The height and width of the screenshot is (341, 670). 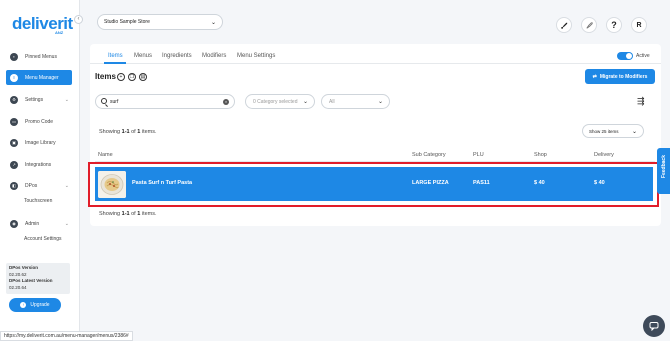 I want to click on sidebar-item-label: Image Library, so click(x=40, y=142).